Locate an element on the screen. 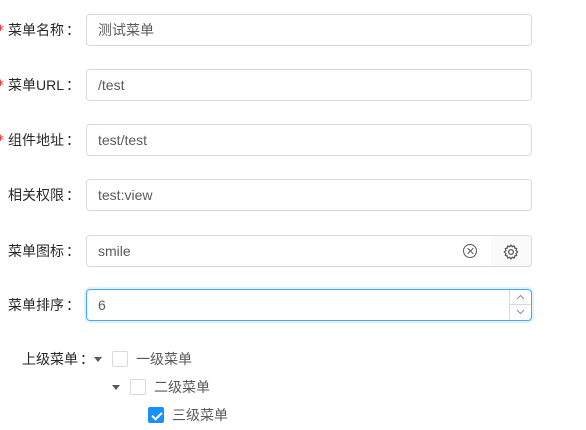 This screenshot has width=586, height=430. tree-node-title: 一级菜单 is located at coordinates (164, 359).